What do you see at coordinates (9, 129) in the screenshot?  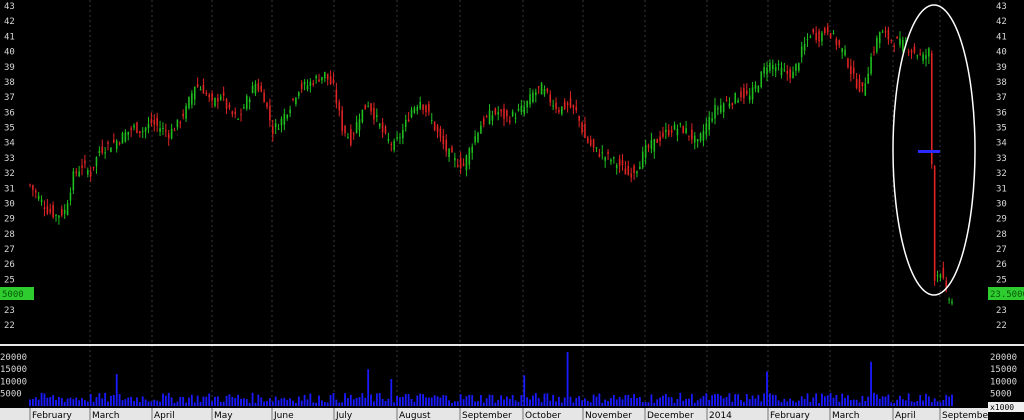 I see `price-tick-left: 35` at bounding box center [9, 129].